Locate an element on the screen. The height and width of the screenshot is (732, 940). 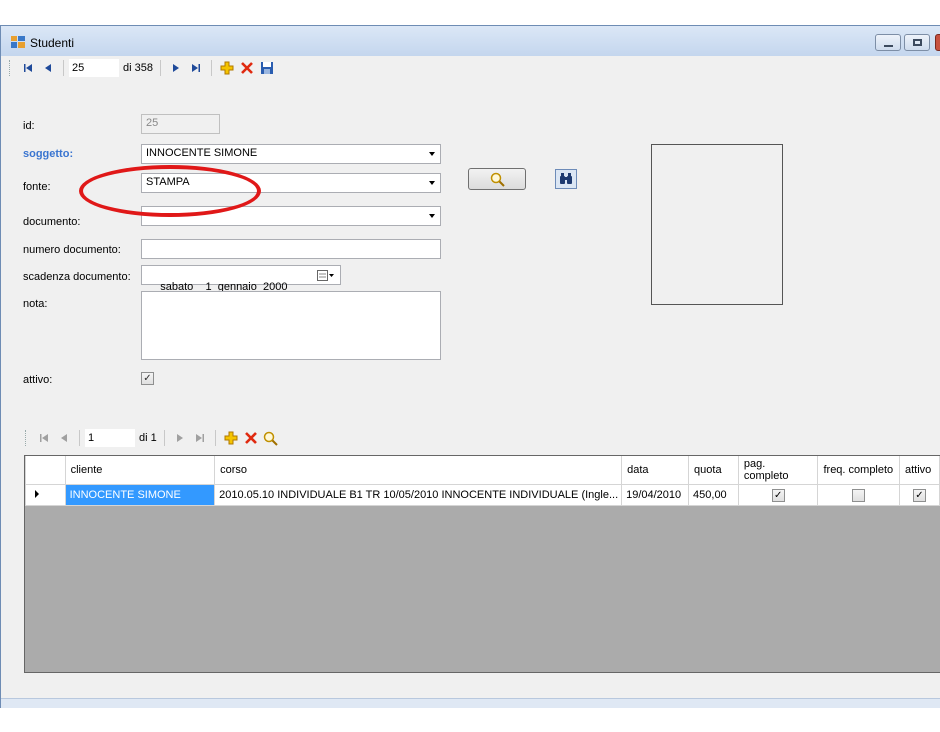
main-navigator: di 358 is located at coordinates (143, 68).